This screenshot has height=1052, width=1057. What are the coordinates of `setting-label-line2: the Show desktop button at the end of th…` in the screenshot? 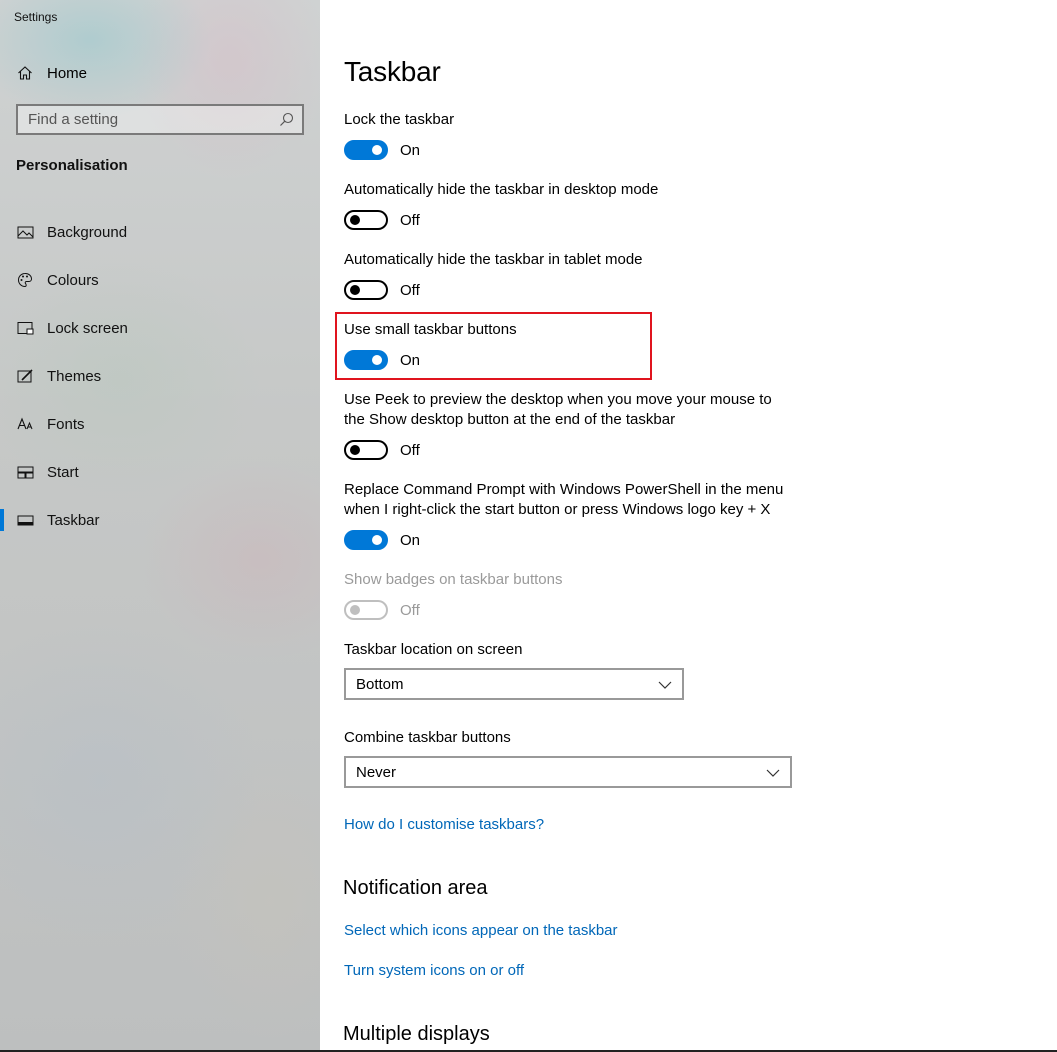 It's located at (510, 419).